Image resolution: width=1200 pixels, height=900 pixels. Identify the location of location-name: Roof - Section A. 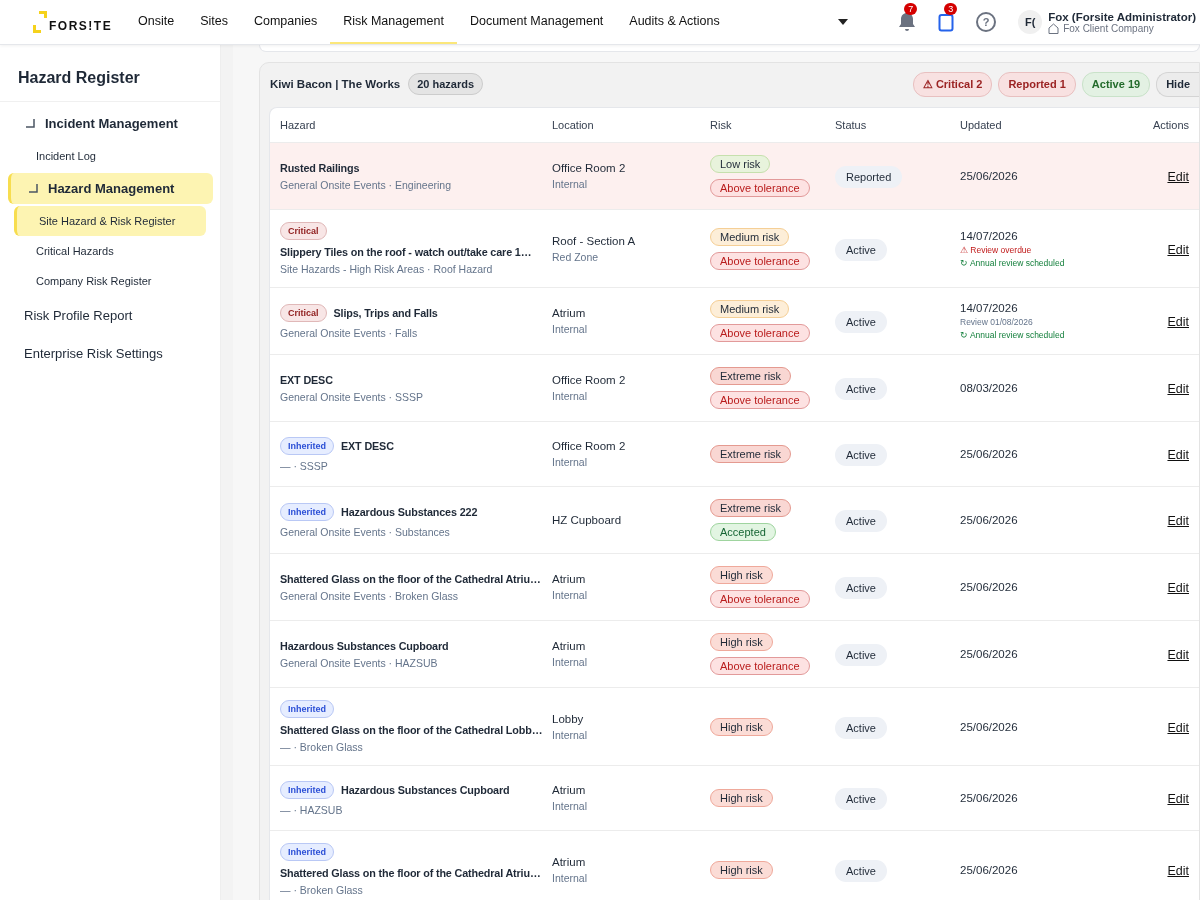
(594, 240).